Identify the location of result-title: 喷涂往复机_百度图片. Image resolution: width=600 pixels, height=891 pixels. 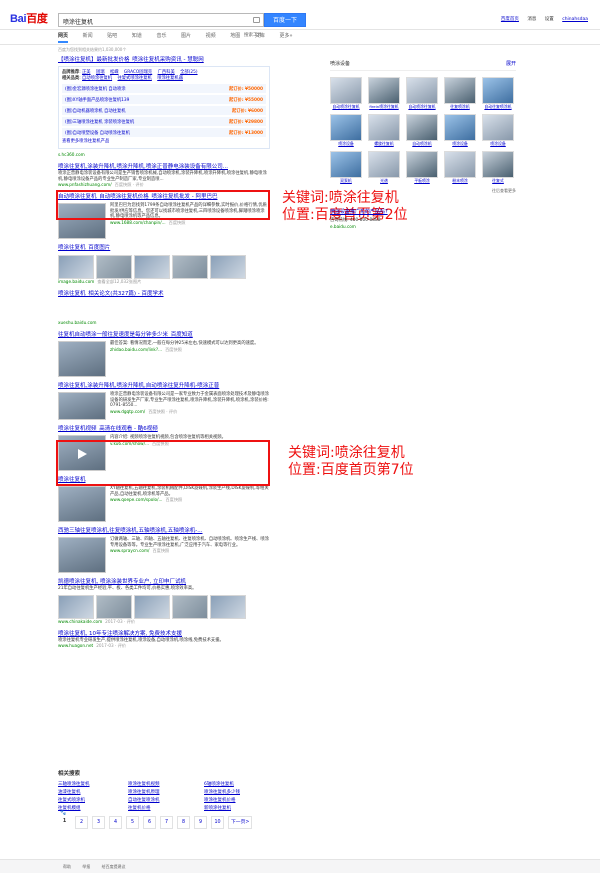
(164, 248).